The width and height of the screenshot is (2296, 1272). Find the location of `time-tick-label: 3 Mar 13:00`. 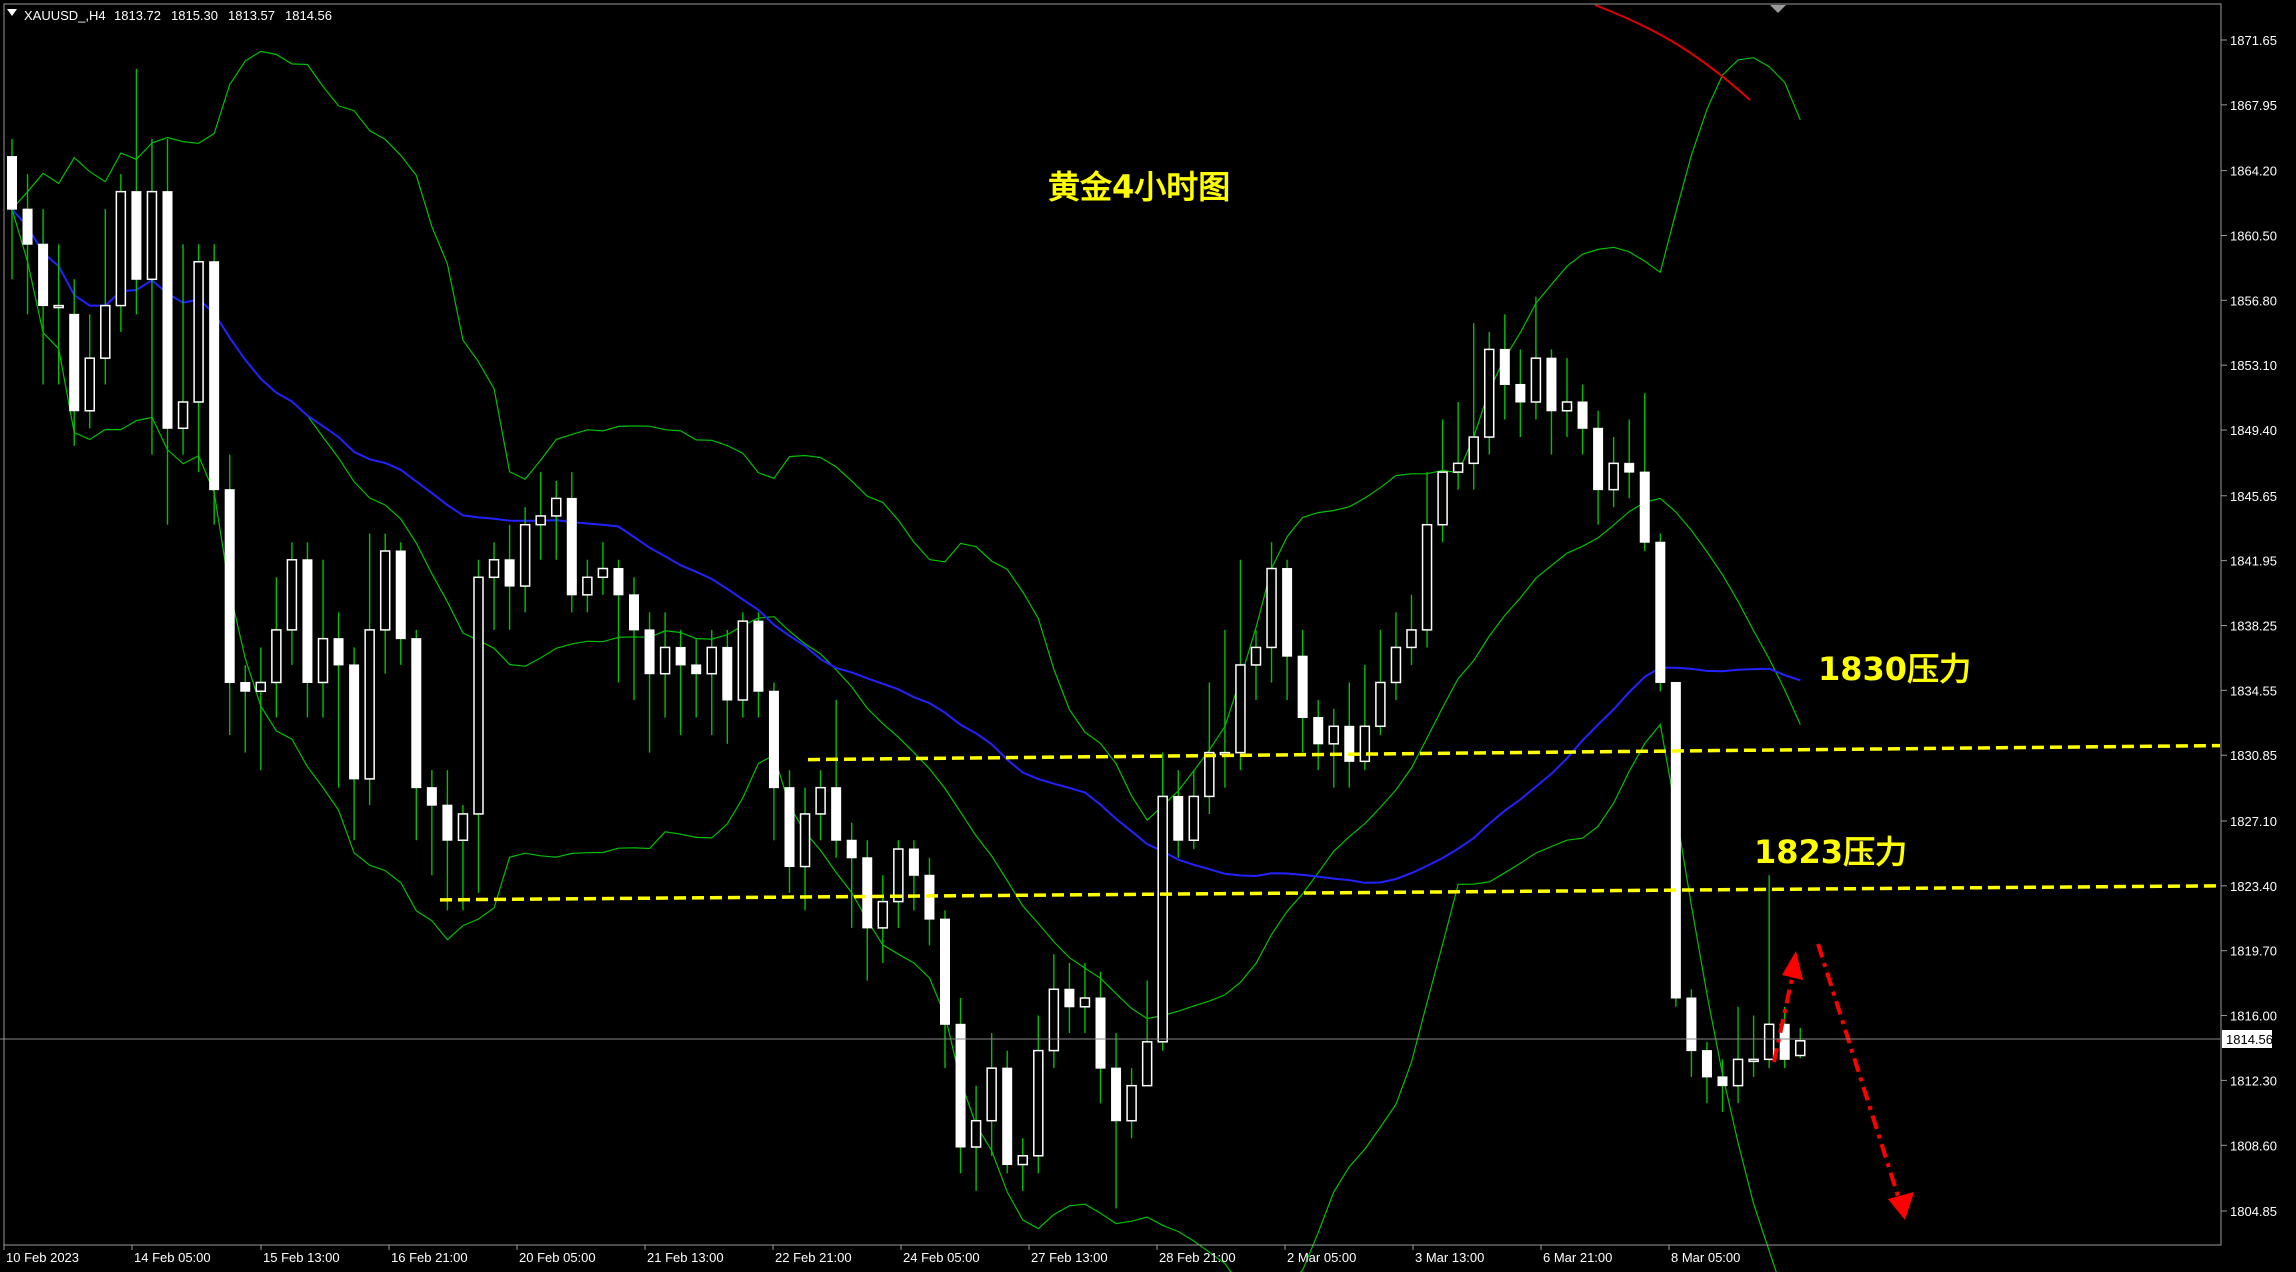

time-tick-label: 3 Mar 13:00 is located at coordinates (1449, 1257).